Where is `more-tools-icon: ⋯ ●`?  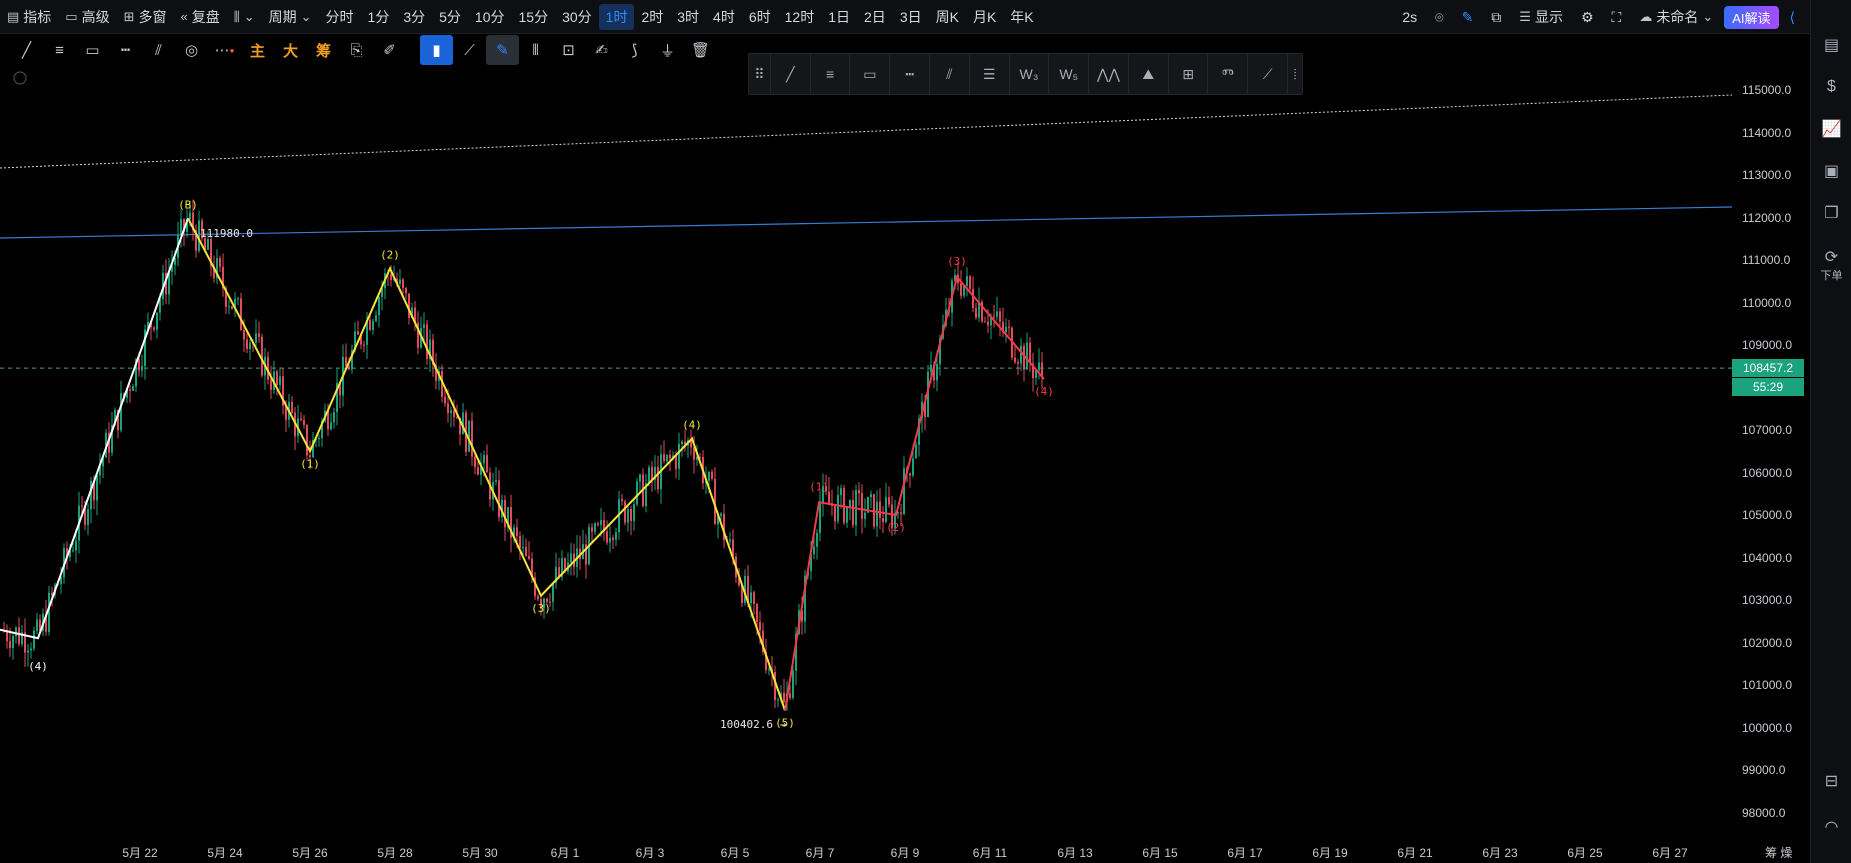 more-tools-icon: ⋯ ● is located at coordinates (224, 50).